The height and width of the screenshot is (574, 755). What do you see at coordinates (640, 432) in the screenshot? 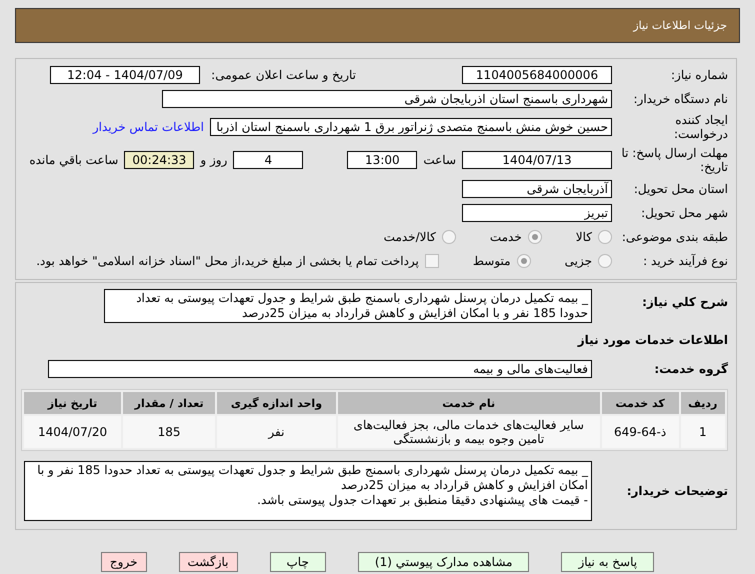
I see `table-cell: ذ-64-649` at bounding box center [640, 432].